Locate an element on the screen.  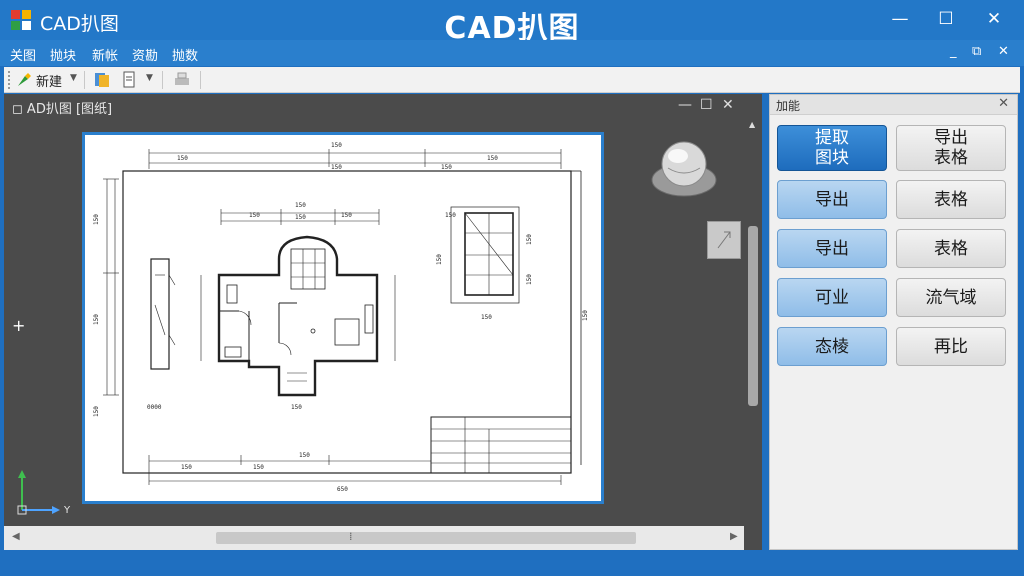
scroll-up-icon: ▲ is located at coordinates (752, 124).